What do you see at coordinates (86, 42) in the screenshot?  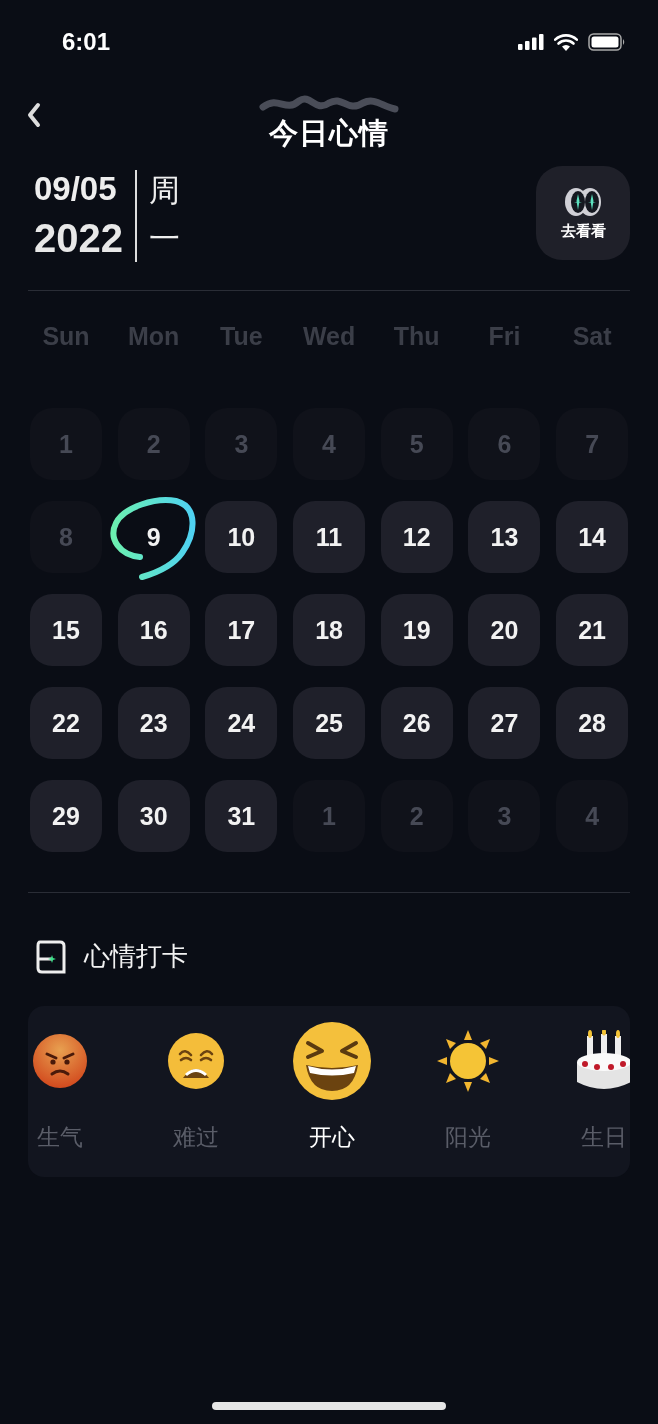 I see `status-time: 6:01` at bounding box center [86, 42].